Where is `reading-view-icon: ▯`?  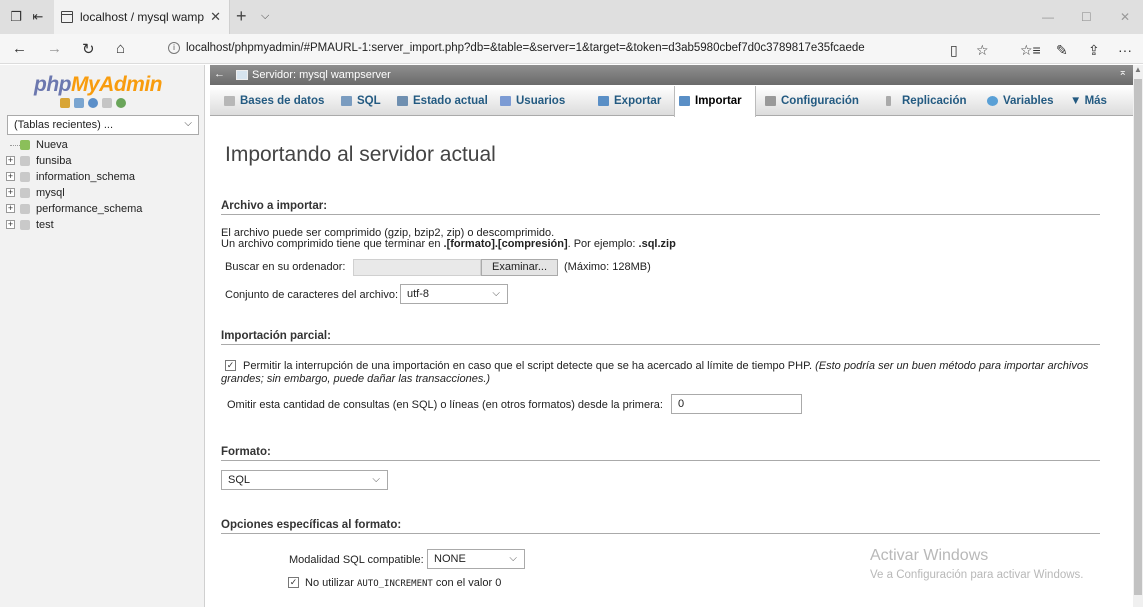
reading-view-icon: ▯ is located at coordinates (954, 50).